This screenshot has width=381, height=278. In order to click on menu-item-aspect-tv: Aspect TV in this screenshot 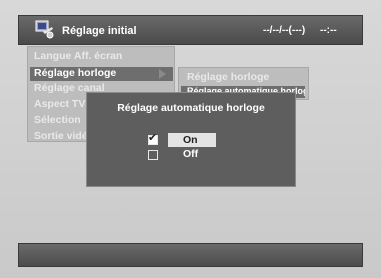, I will do `click(59, 105)`.